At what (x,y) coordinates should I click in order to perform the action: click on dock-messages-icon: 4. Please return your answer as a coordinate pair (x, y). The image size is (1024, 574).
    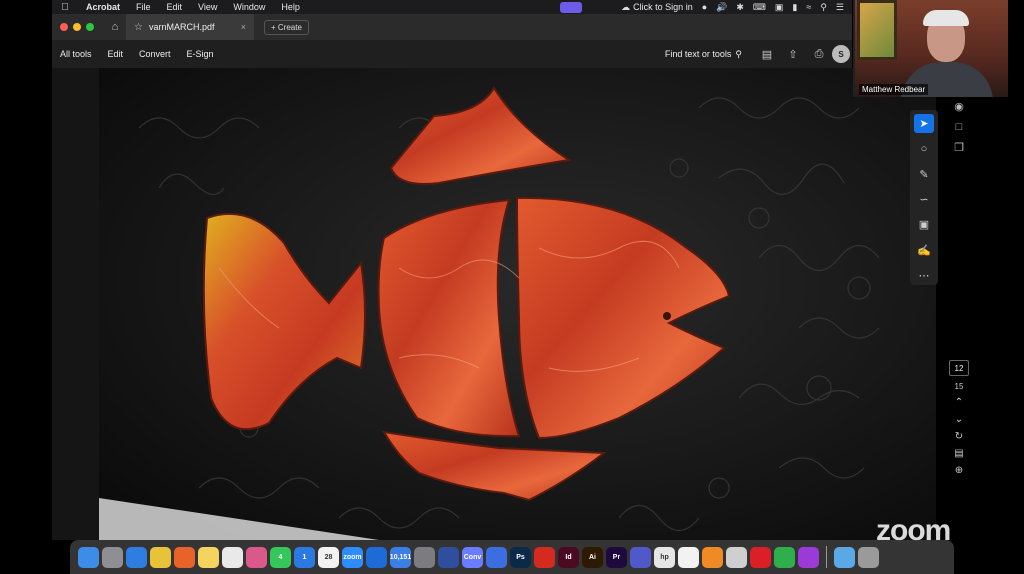
    Looking at the image, I should click on (280, 557).